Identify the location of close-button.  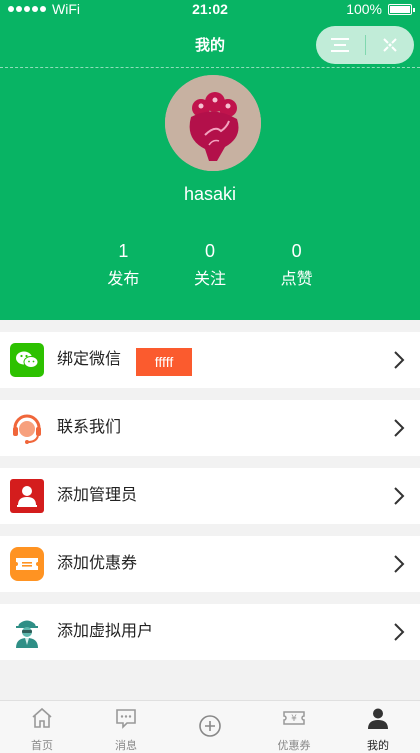
(389, 45).